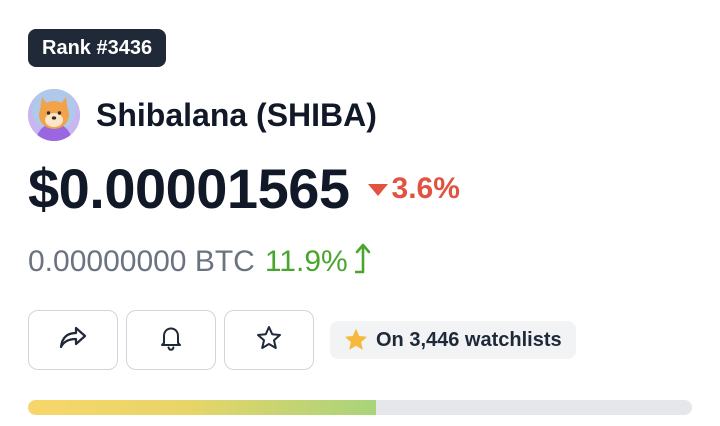 This screenshot has height=426, width=720. Describe the element at coordinates (377, 190) in the screenshot. I see `triangle-down-icon` at that location.